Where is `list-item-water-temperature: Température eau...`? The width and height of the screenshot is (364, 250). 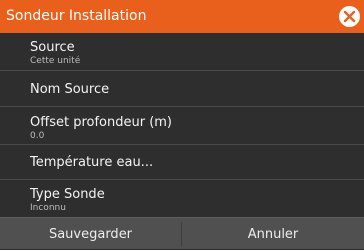 list-item-water-temperature: Température eau... is located at coordinates (182, 161).